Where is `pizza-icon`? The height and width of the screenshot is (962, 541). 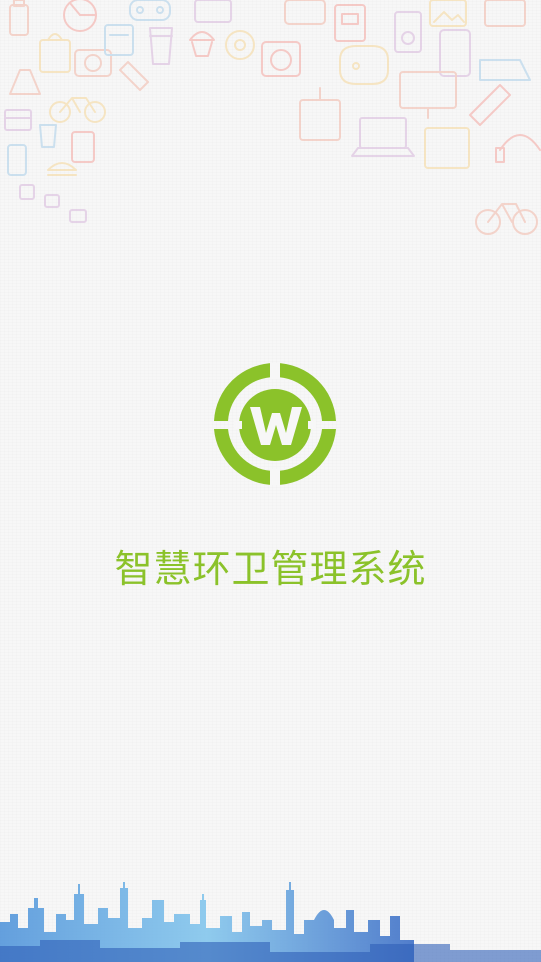 pizza-icon is located at coordinates (80, 16).